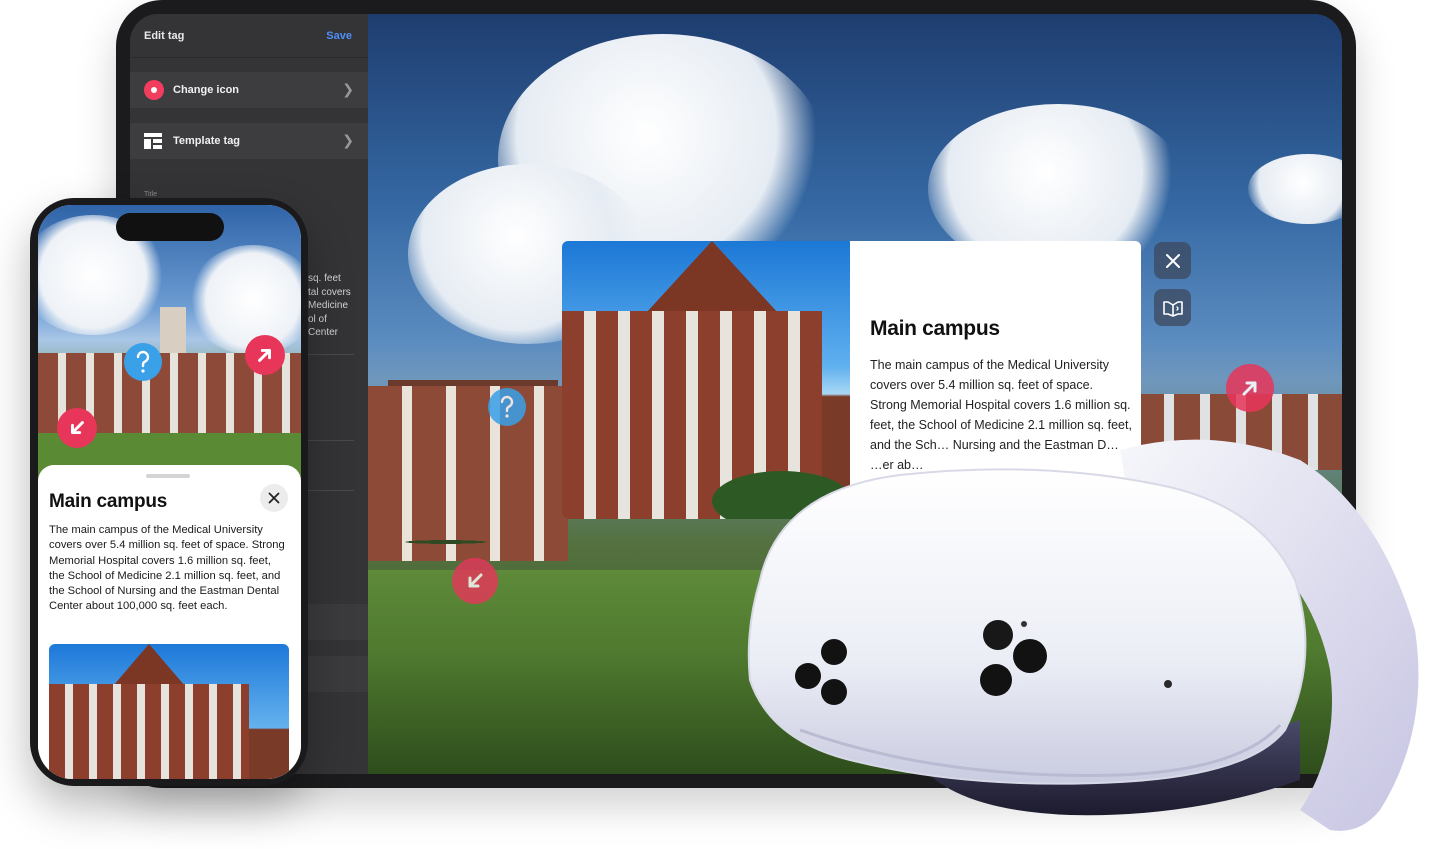 This screenshot has width=1440, height=849. Describe the element at coordinates (108, 501) in the screenshot. I see `sheet-title: Main campus` at that location.